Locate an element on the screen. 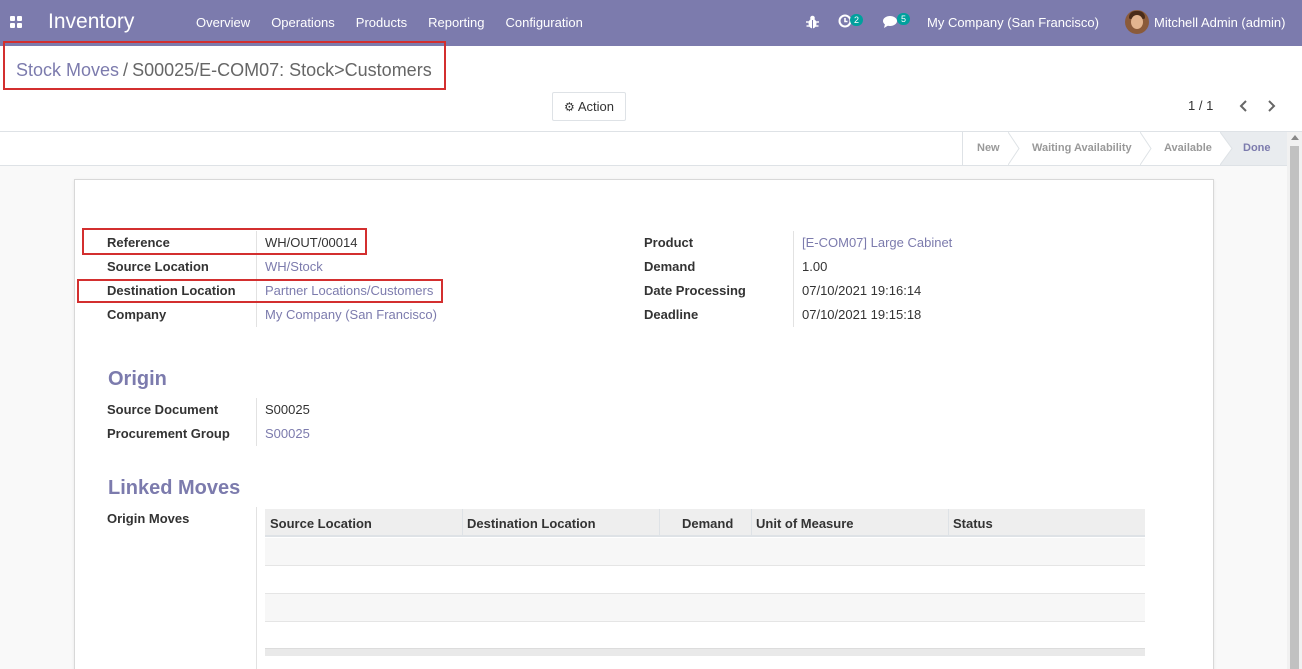 The height and width of the screenshot is (669, 1302). deadline-value: 07/10/2021 19:15:18 is located at coordinates (862, 314).